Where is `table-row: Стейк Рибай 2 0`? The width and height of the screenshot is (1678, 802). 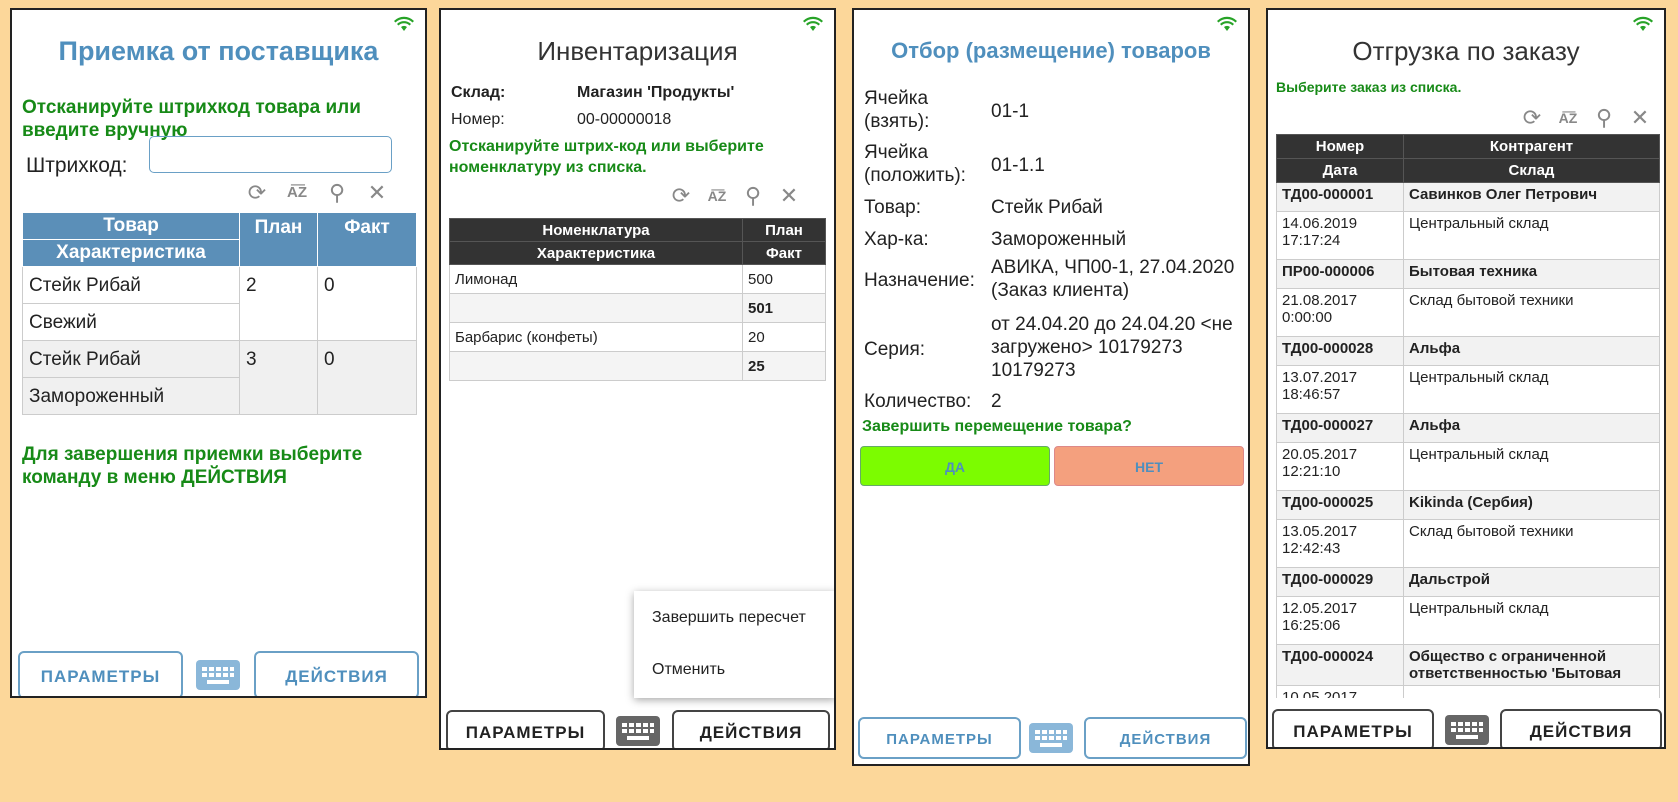 table-row: Стейк Рибай 2 0 is located at coordinates (219, 303).